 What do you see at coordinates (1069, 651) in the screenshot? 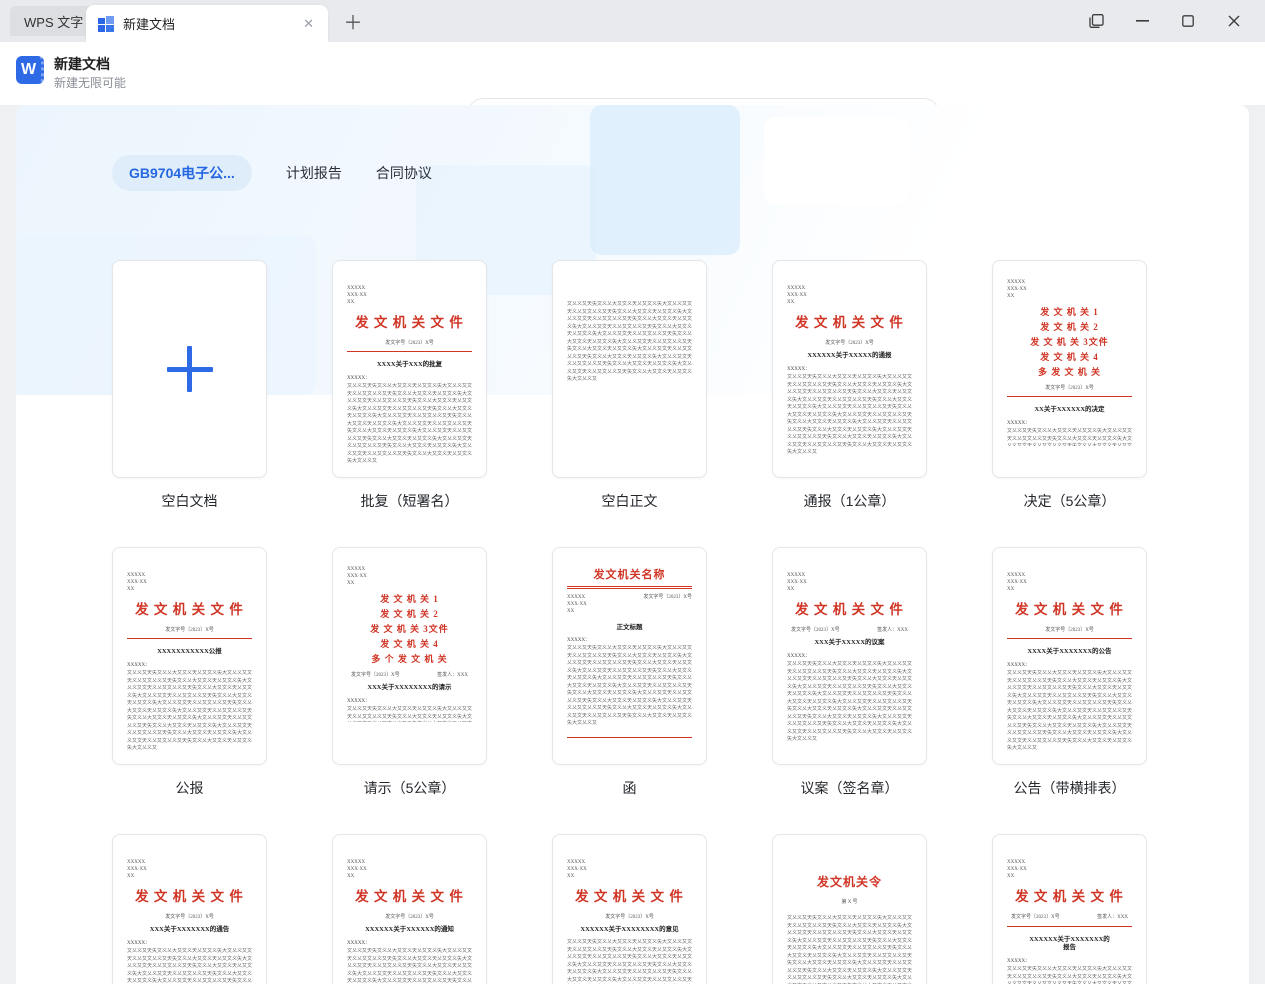
I see `doc-subtitle: XXXX关于XXXXXXX的公告` at bounding box center [1069, 651].